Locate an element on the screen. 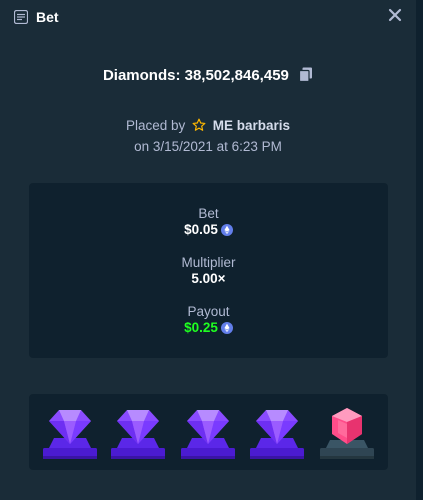 Image resolution: width=423 pixels, height=500 pixels. placed-by-prefix: Placed by is located at coordinates (155, 125).